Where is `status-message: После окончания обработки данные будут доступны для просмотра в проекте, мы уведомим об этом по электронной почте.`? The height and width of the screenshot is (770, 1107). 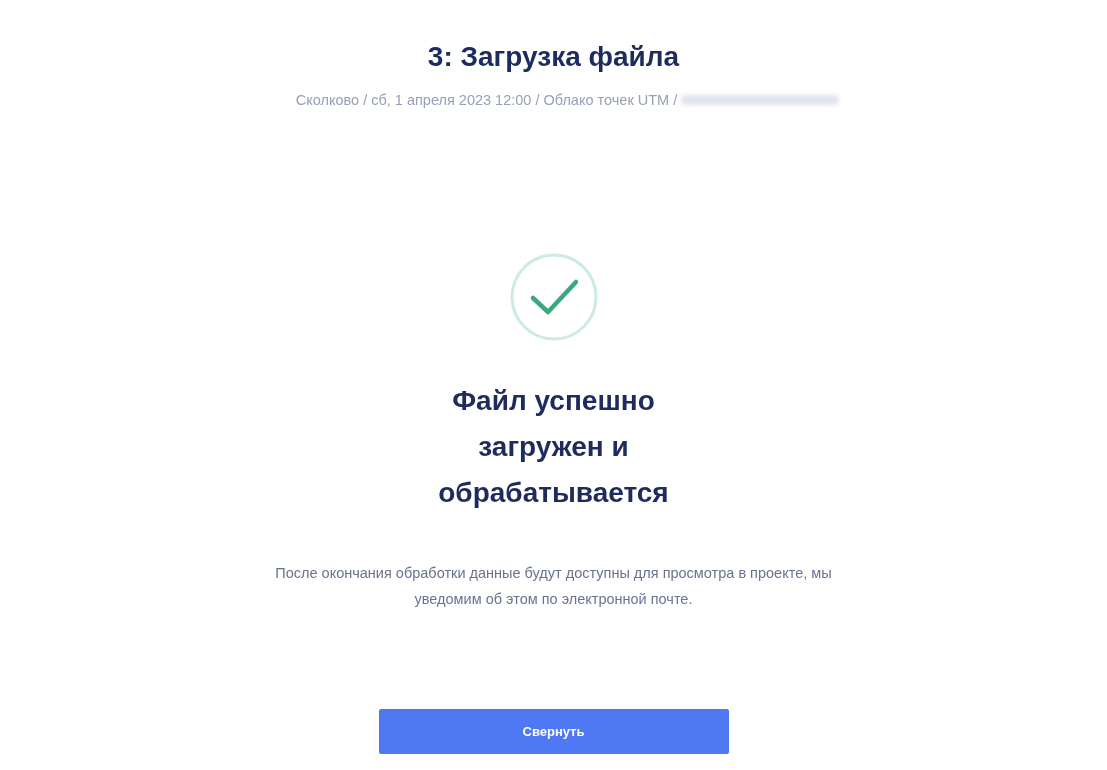
status-message: После окончания обработки данные будут доступны для просмотра в проекте, мы уведомим об этом по электронной почте. is located at coordinates (553, 586).